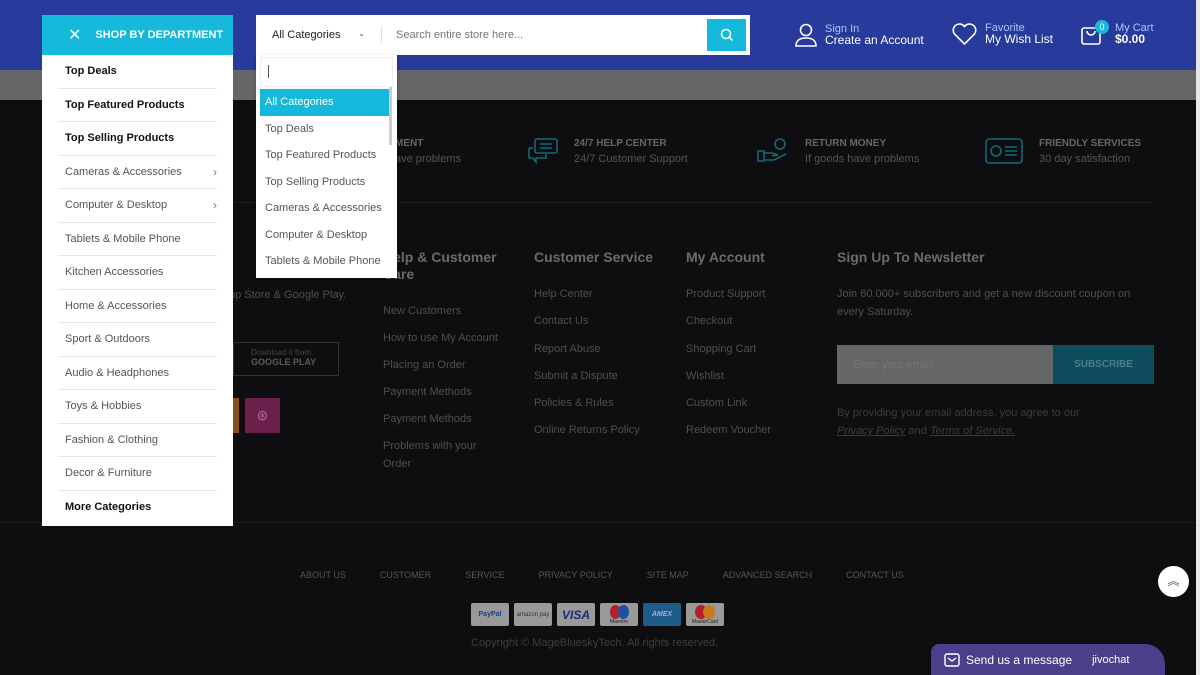 The width and height of the screenshot is (1200, 675). Describe the element at coordinates (284, 362) in the screenshot. I see `google-play-line2: GOOGLE PLAY` at that location.